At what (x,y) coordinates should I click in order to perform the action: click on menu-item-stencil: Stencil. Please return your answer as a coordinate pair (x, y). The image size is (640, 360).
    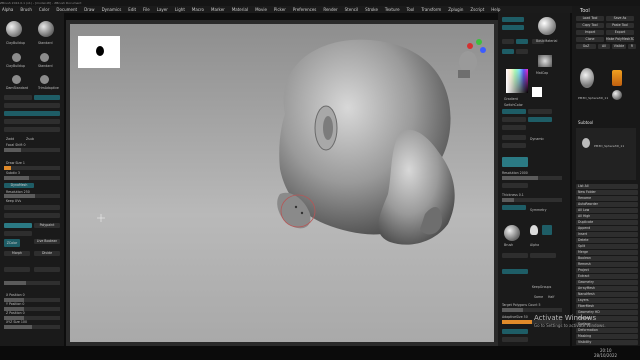
    Looking at the image, I should click on (352, 9).